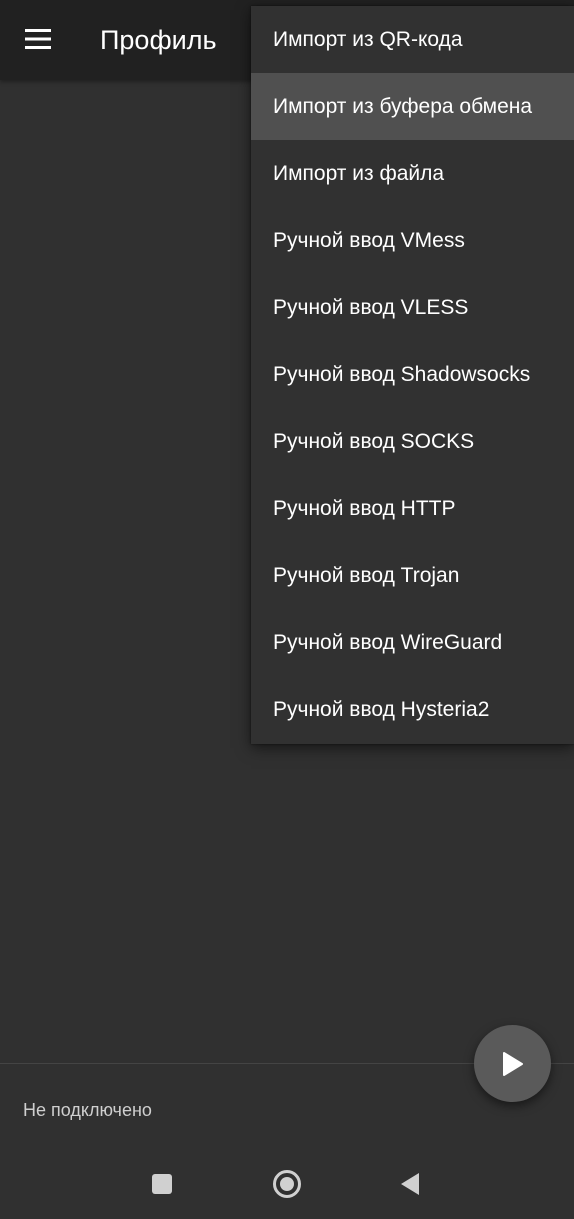  I want to click on play-icon, so click(512, 1063).